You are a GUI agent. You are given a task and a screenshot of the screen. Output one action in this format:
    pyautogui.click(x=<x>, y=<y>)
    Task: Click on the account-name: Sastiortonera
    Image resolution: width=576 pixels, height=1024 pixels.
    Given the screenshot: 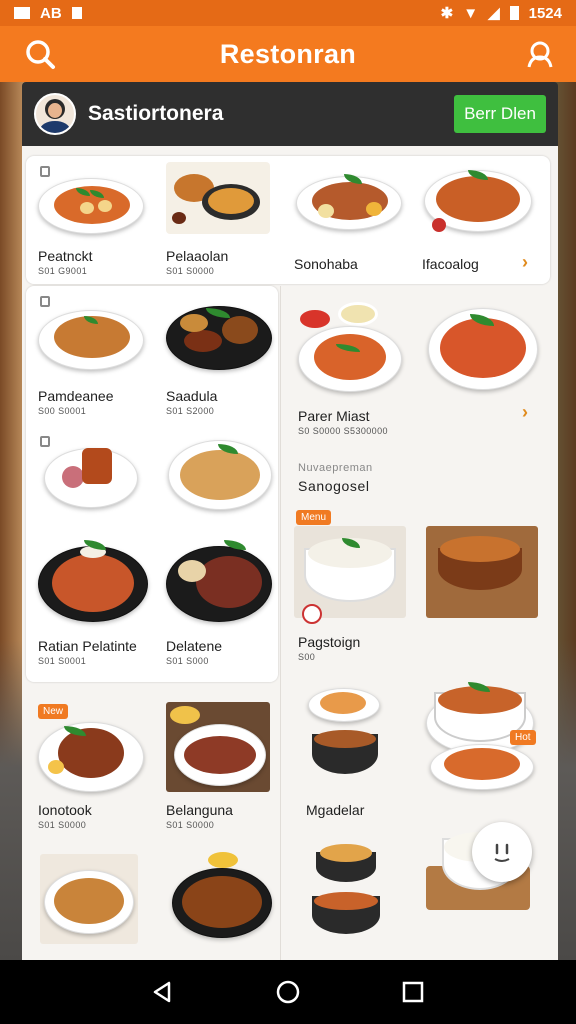 What is the action you would take?
    pyautogui.click(x=156, y=113)
    